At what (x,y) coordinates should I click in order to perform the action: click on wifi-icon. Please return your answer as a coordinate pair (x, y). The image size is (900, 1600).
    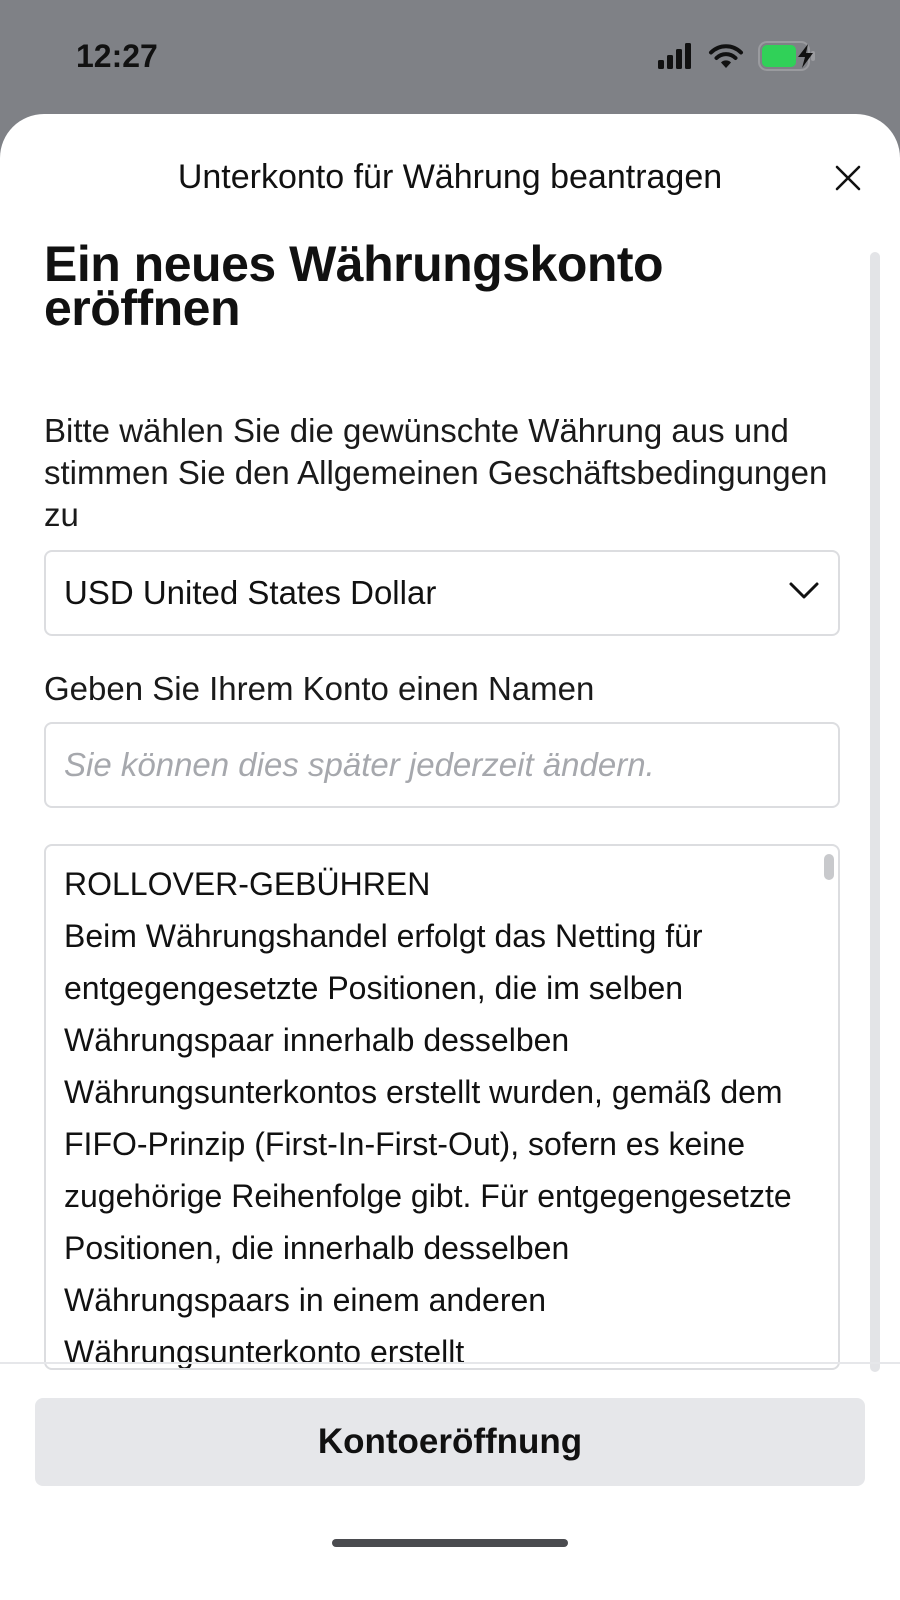
    Looking at the image, I should click on (726, 58).